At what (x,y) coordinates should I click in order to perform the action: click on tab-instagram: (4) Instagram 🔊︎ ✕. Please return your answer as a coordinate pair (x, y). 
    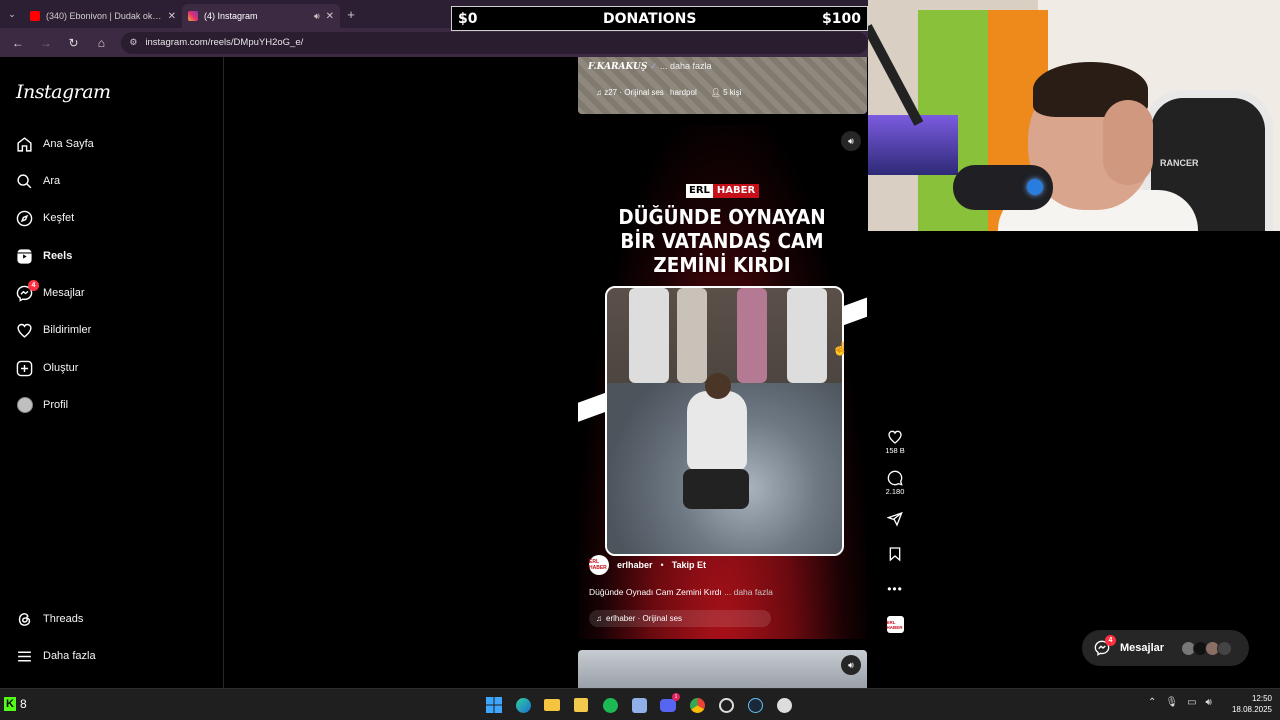
    Looking at the image, I should click on (261, 16).